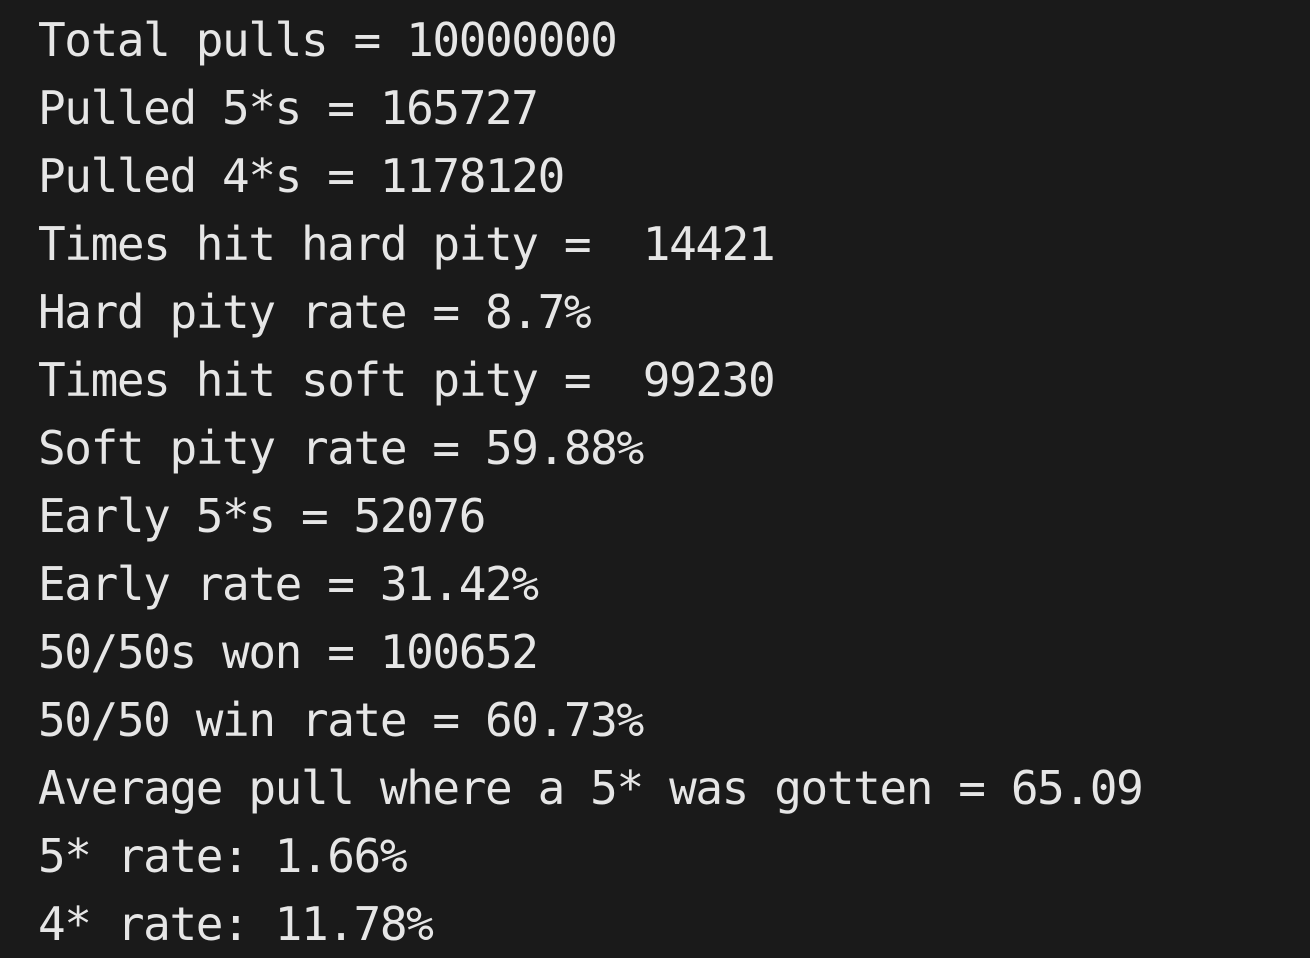 The width and height of the screenshot is (1310, 958). I want to click on output-line-4-star-rate: 4* rate: 11.78%, so click(236, 924).